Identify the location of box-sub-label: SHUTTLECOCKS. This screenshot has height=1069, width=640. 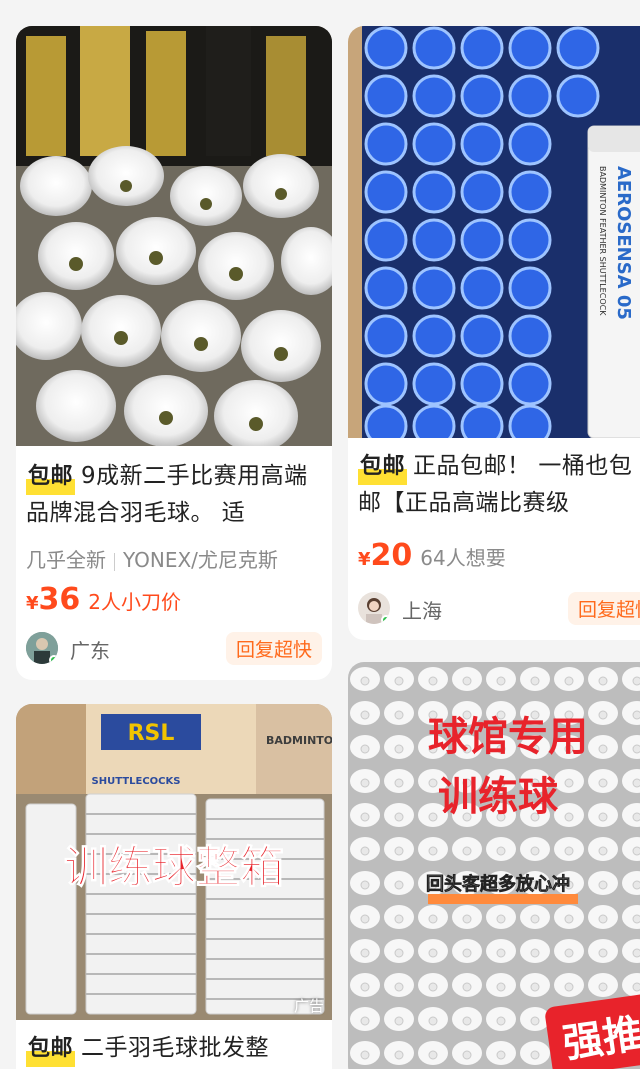
(136, 781).